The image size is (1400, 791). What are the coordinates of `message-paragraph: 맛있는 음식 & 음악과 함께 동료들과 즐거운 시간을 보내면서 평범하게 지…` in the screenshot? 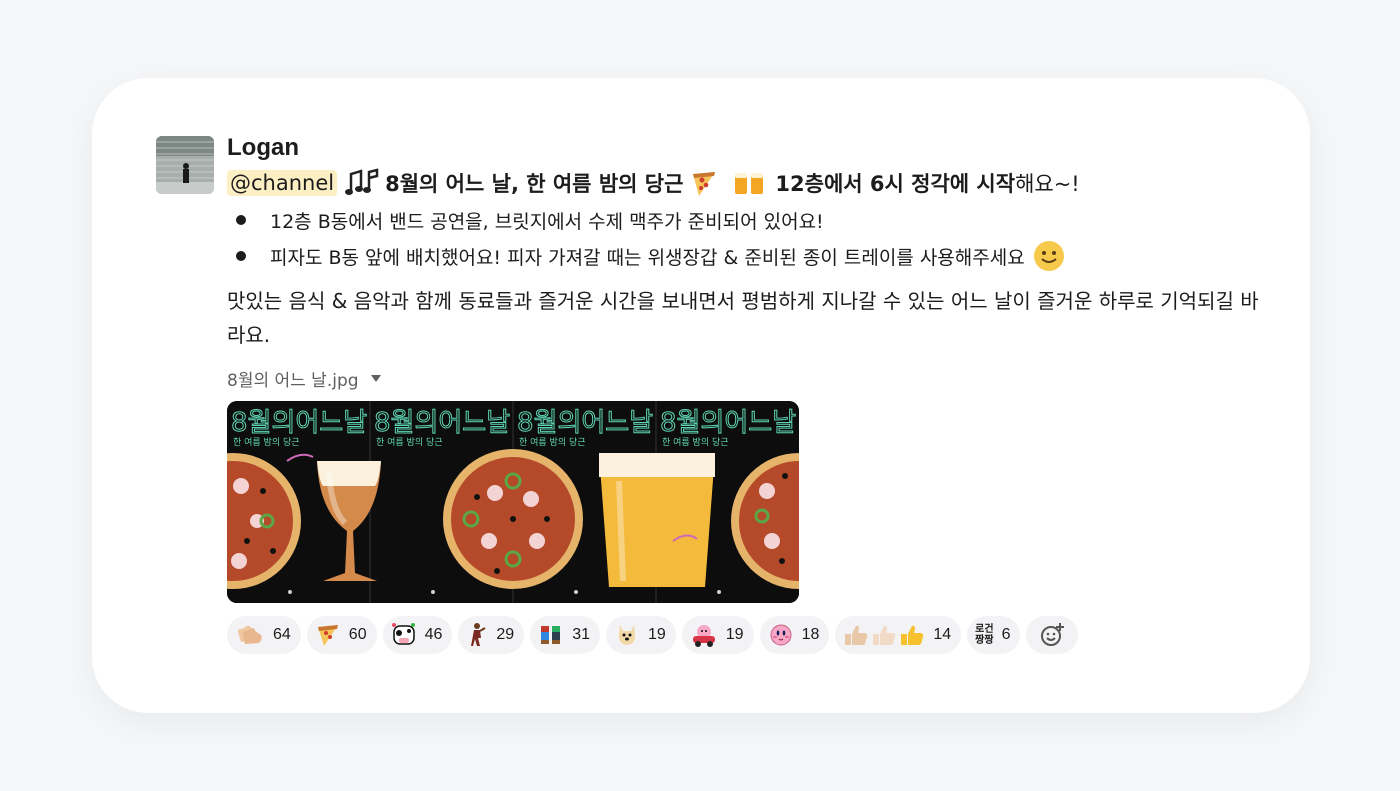 It's located at (743, 318).